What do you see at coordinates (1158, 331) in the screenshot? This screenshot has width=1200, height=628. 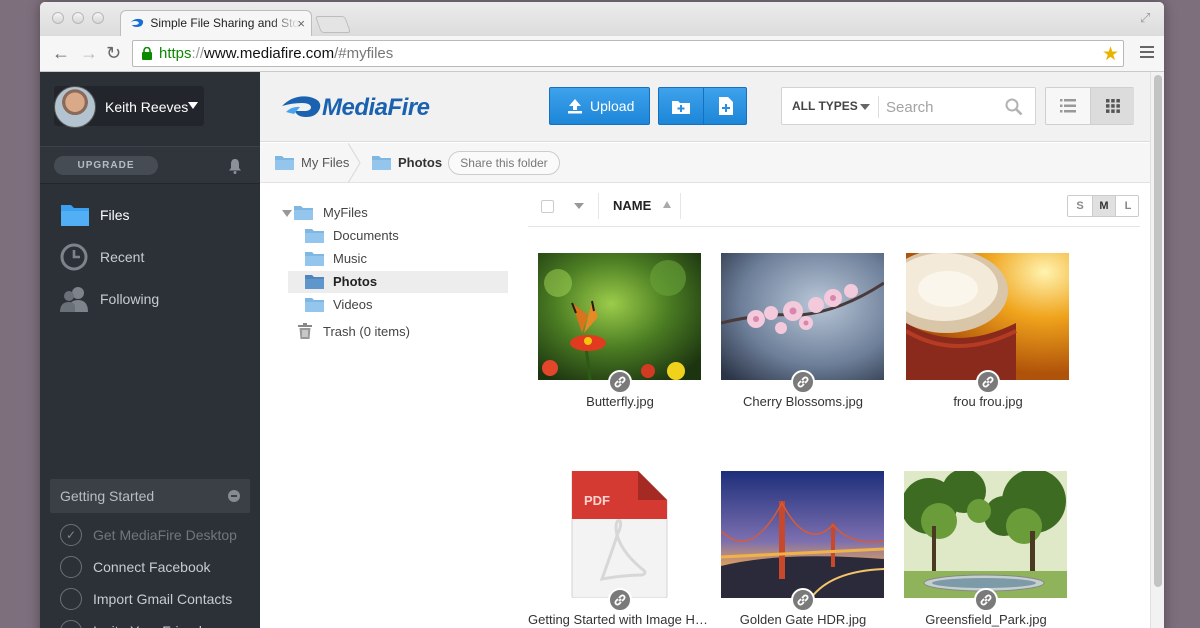 I see `scrollbar-thumb` at bounding box center [1158, 331].